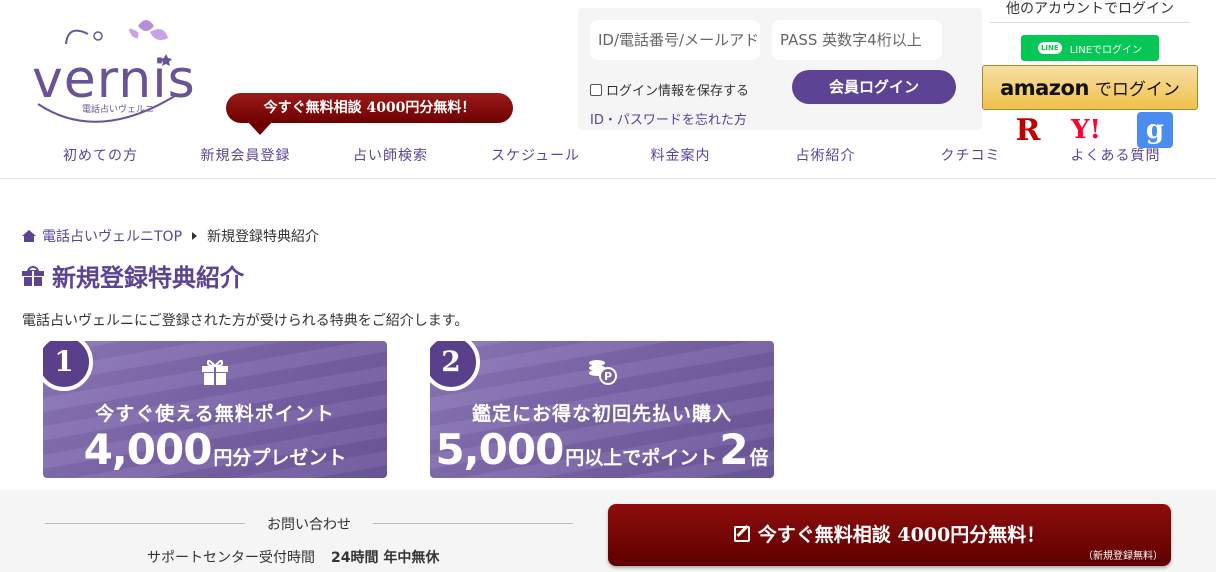 This screenshot has width=1216, height=572. I want to click on save-login-label: ログイン情報を保存する, so click(678, 91).